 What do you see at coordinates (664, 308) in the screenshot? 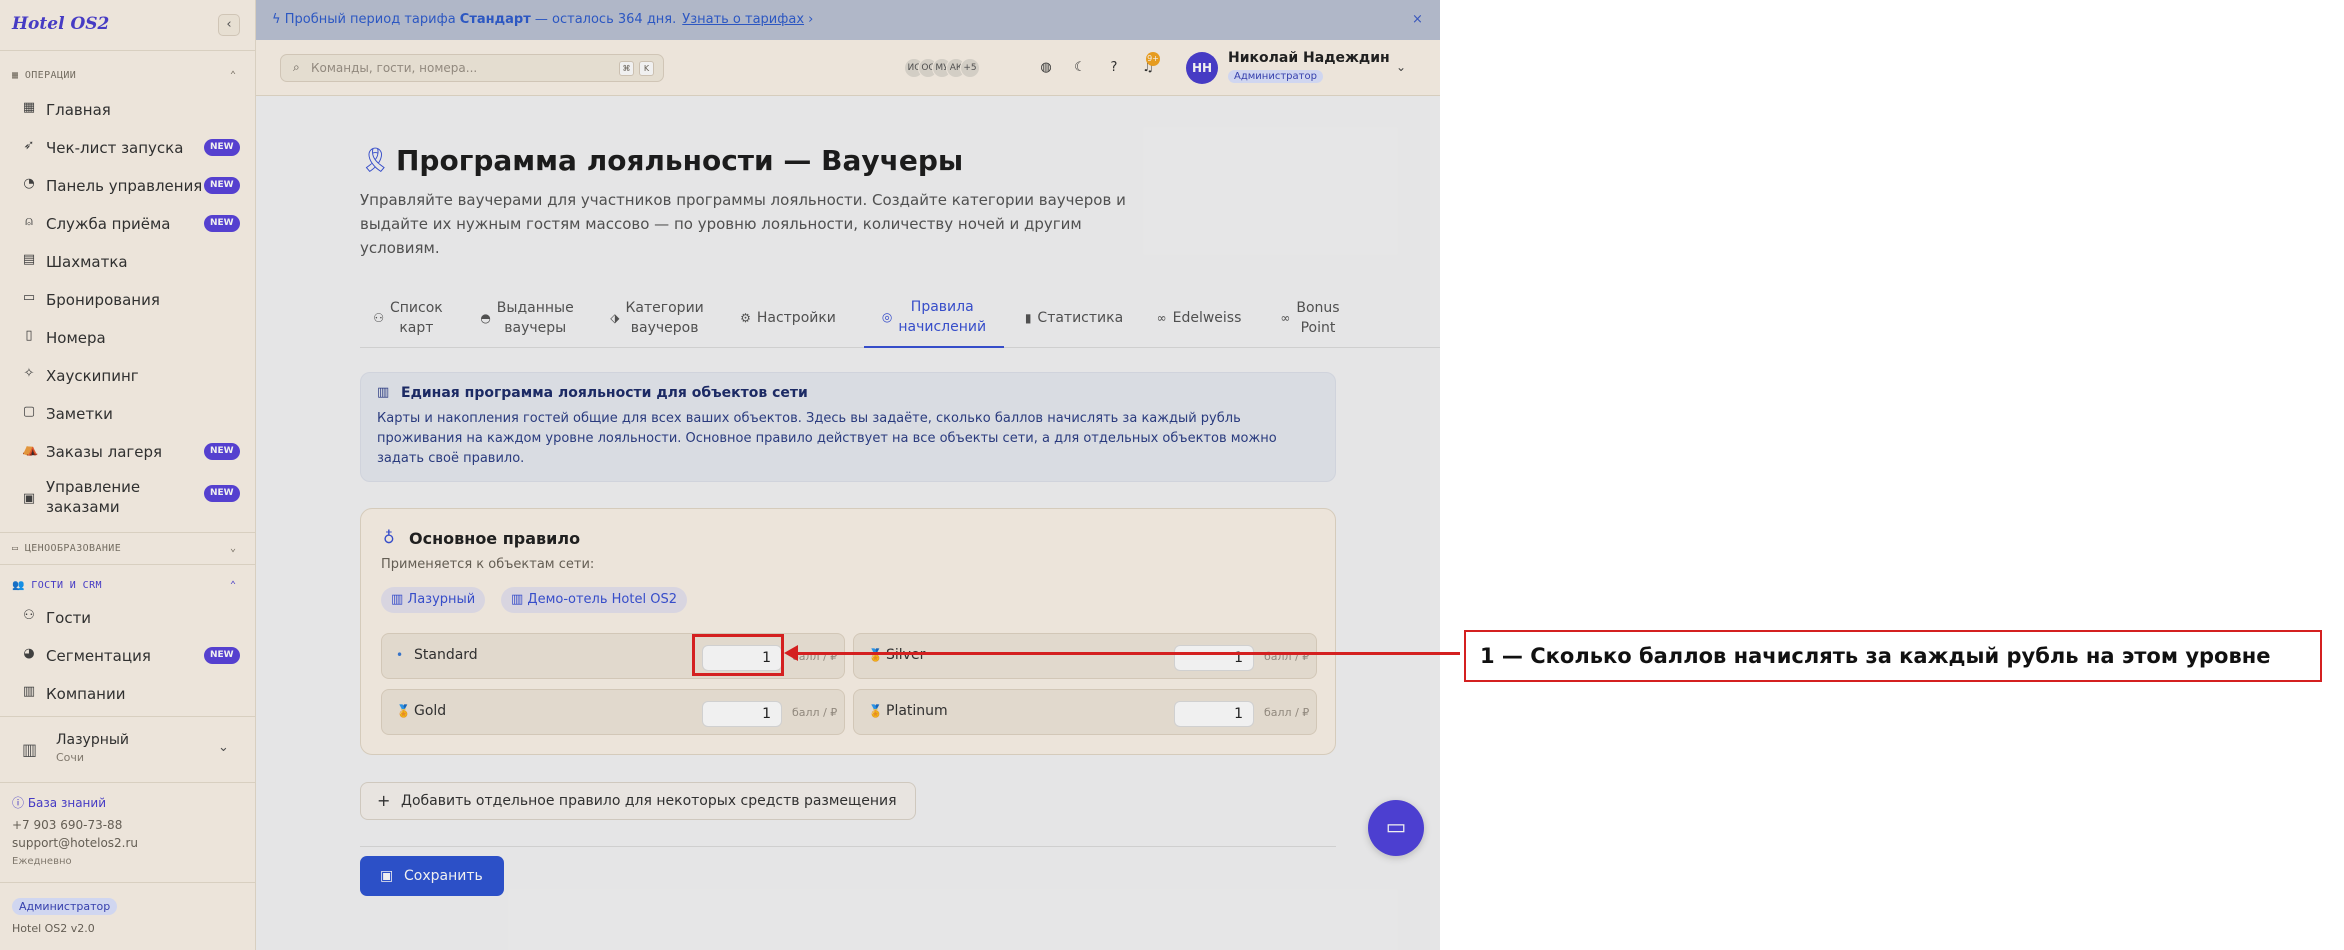
I see `tab-label: Категории` at bounding box center [664, 308].